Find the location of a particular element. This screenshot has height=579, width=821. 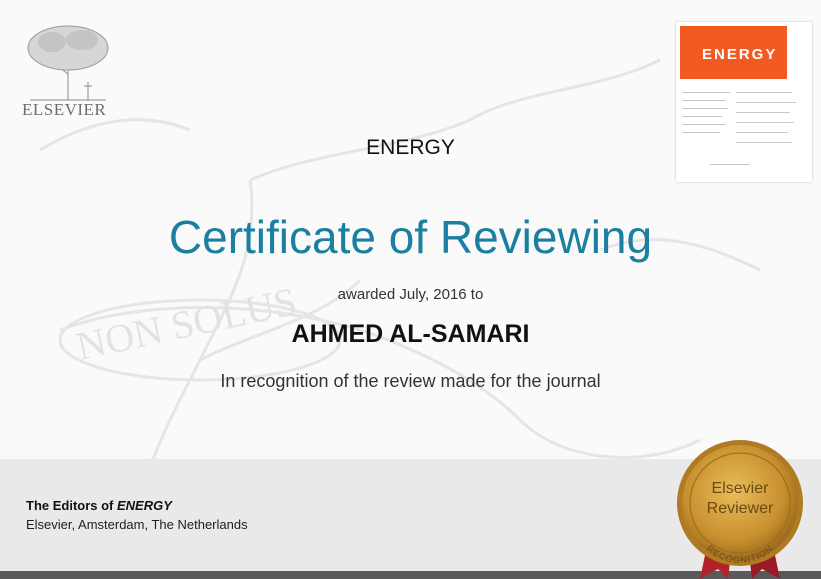

editors-line: The Editors of ENERGY is located at coordinates (99, 505).